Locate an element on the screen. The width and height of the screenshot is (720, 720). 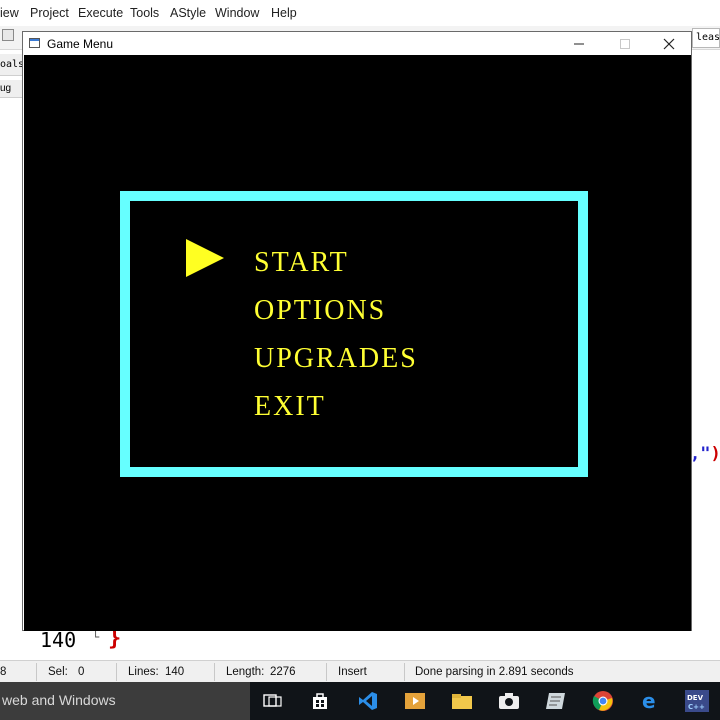
line-number: 140 is located at coordinates (58, 640).